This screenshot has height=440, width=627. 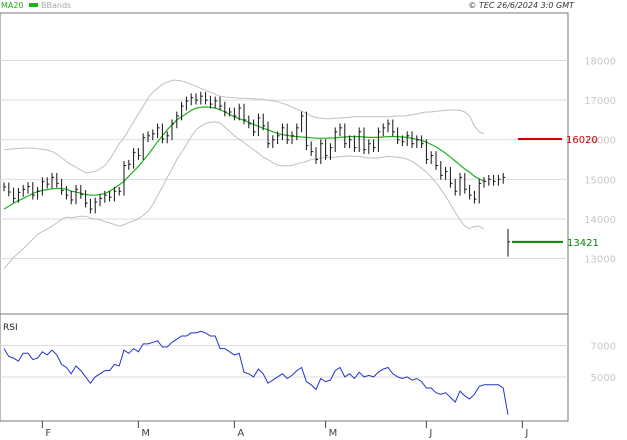 I want to click on x-axis: FMAMJJ, so click(x=284, y=429).